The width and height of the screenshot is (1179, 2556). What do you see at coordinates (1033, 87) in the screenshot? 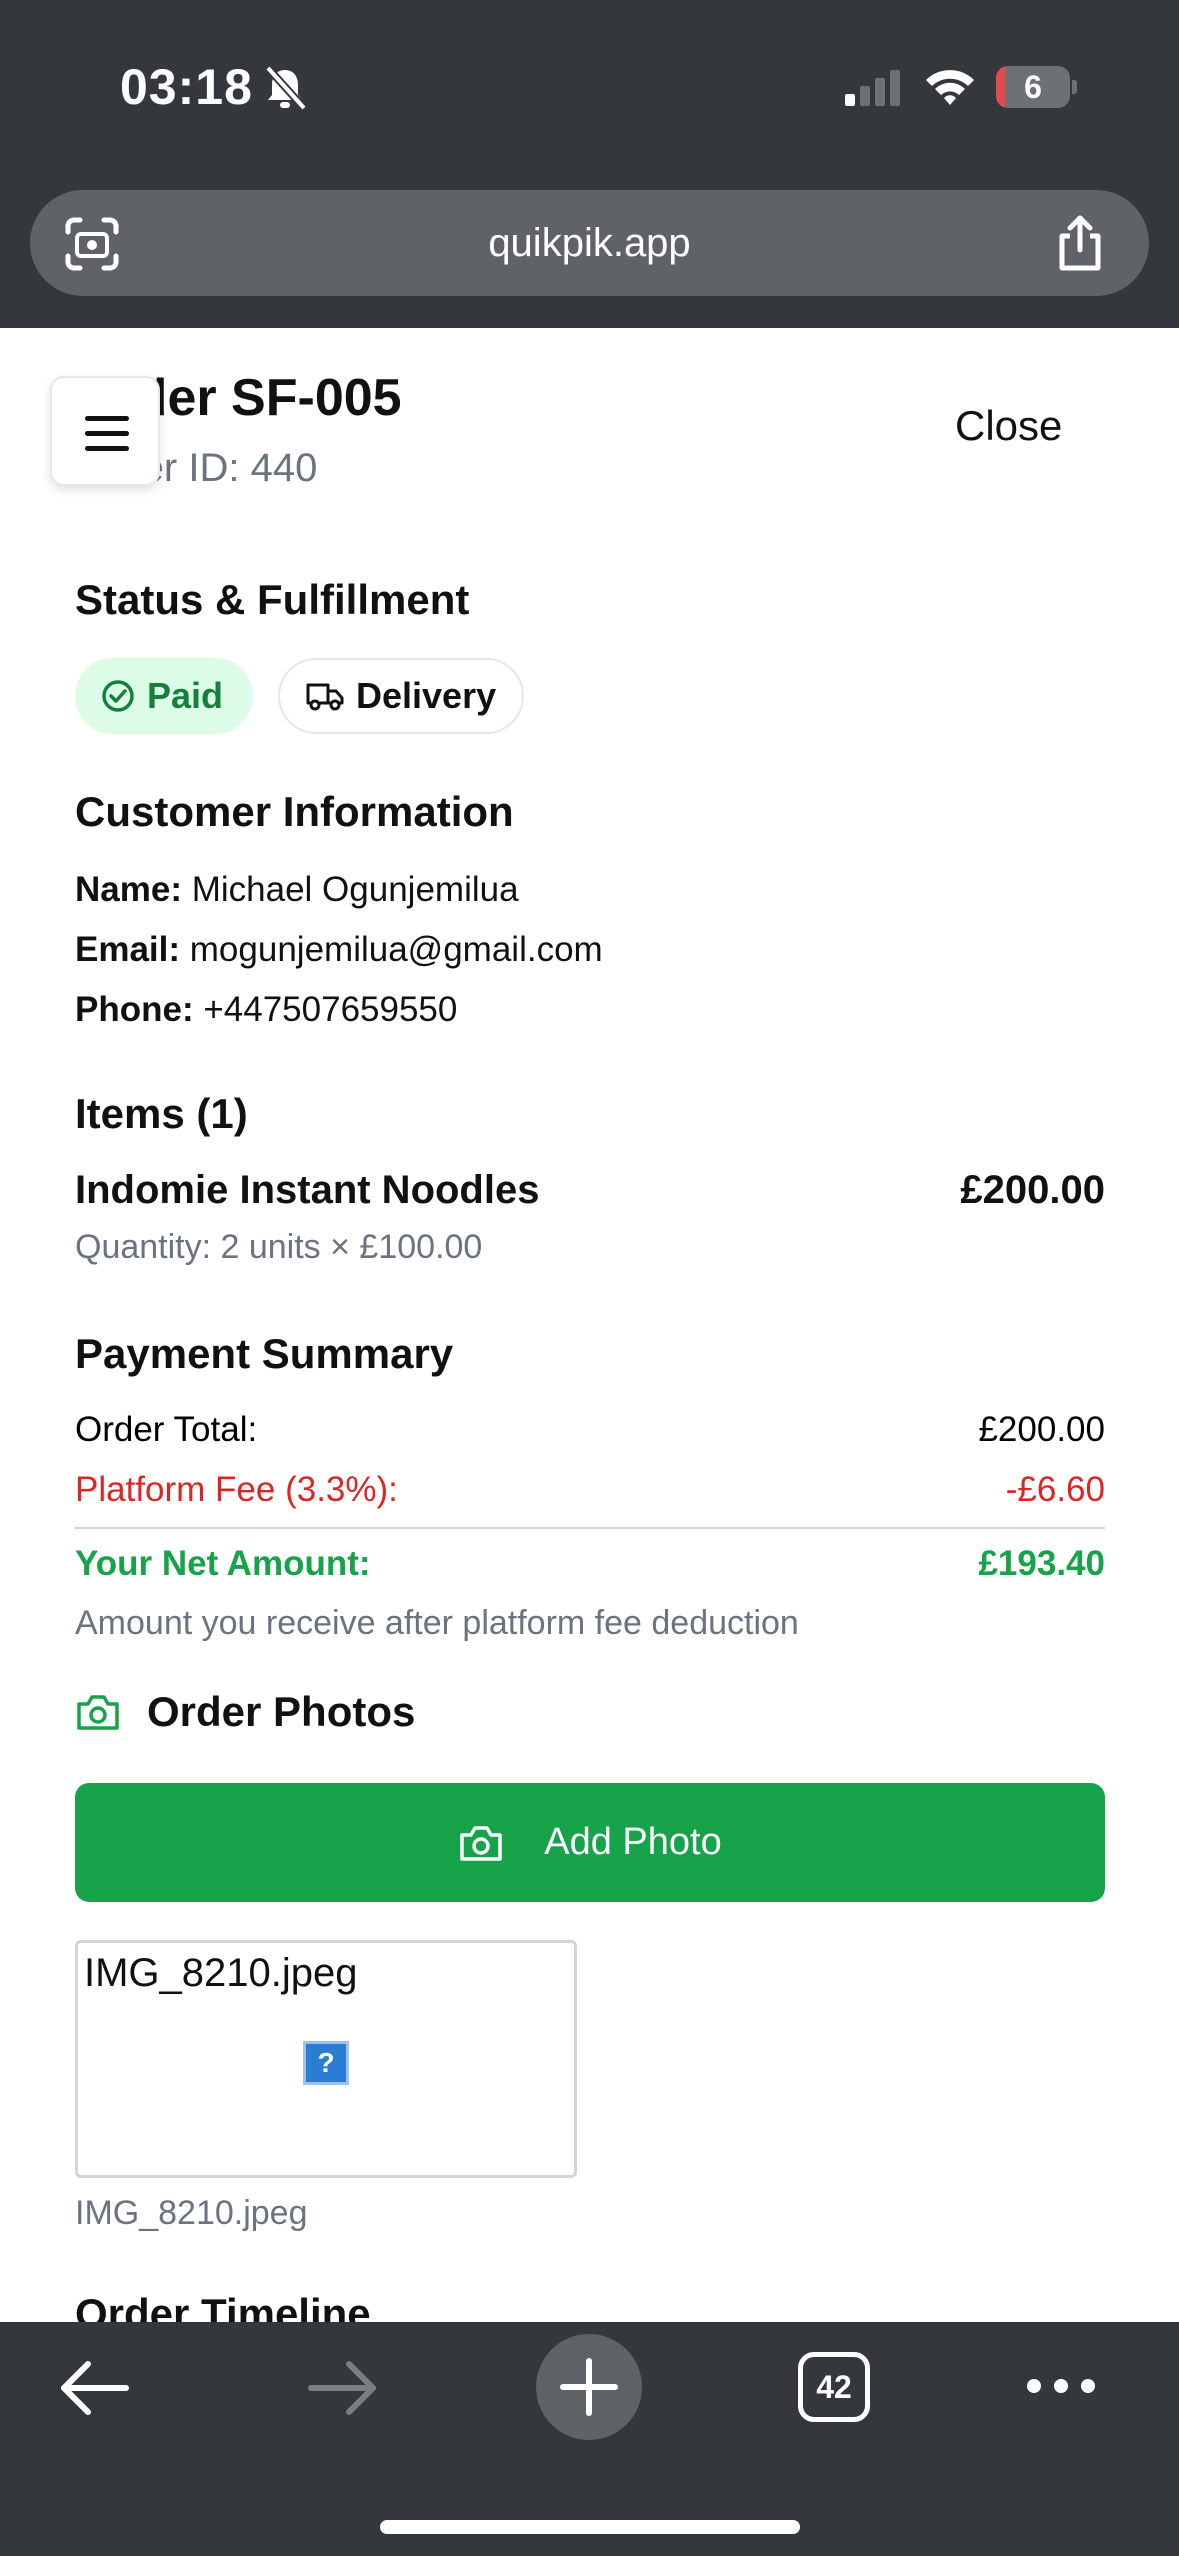
I see `battery-level: 6` at bounding box center [1033, 87].